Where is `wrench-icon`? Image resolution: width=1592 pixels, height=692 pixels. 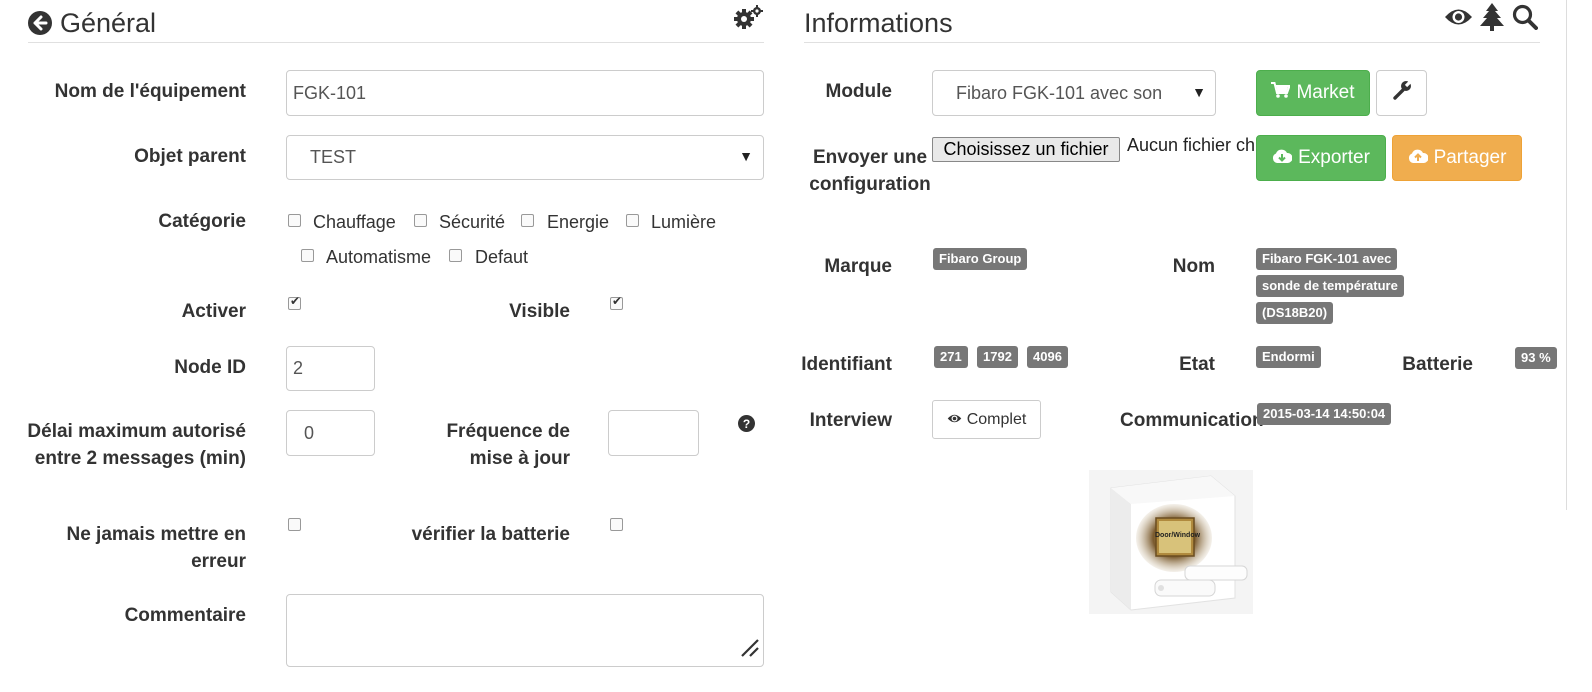
wrench-icon is located at coordinates (1402, 92).